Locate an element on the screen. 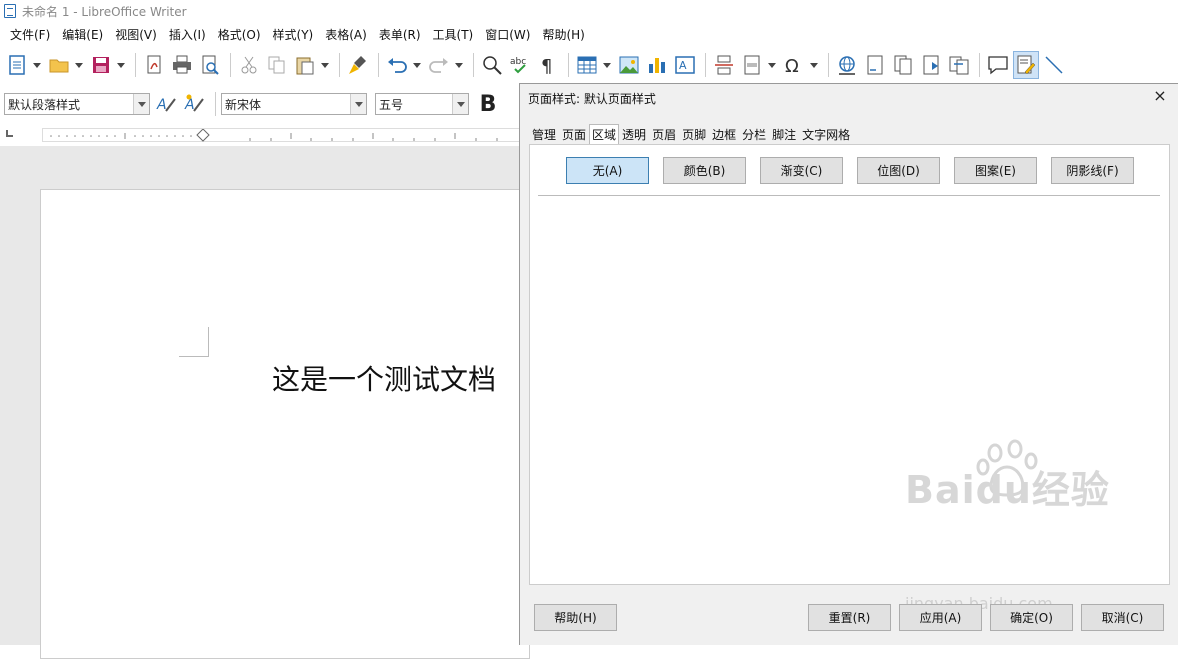  svg-text: Ω is located at coordinates (792, 66).